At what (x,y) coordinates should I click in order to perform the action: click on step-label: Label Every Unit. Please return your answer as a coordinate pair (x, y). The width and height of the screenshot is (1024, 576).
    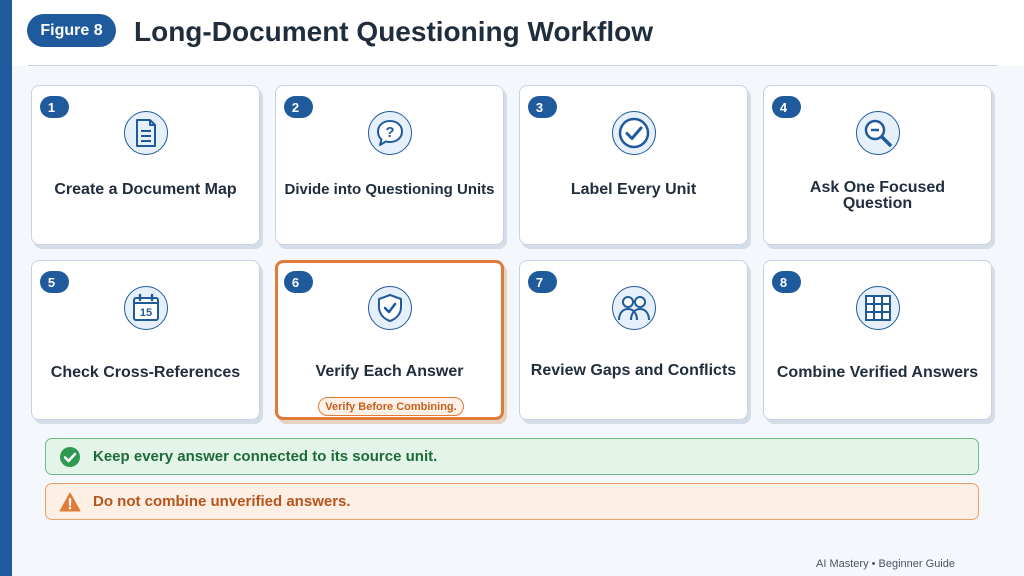
    Looking at the image, I should click on (633, 189).